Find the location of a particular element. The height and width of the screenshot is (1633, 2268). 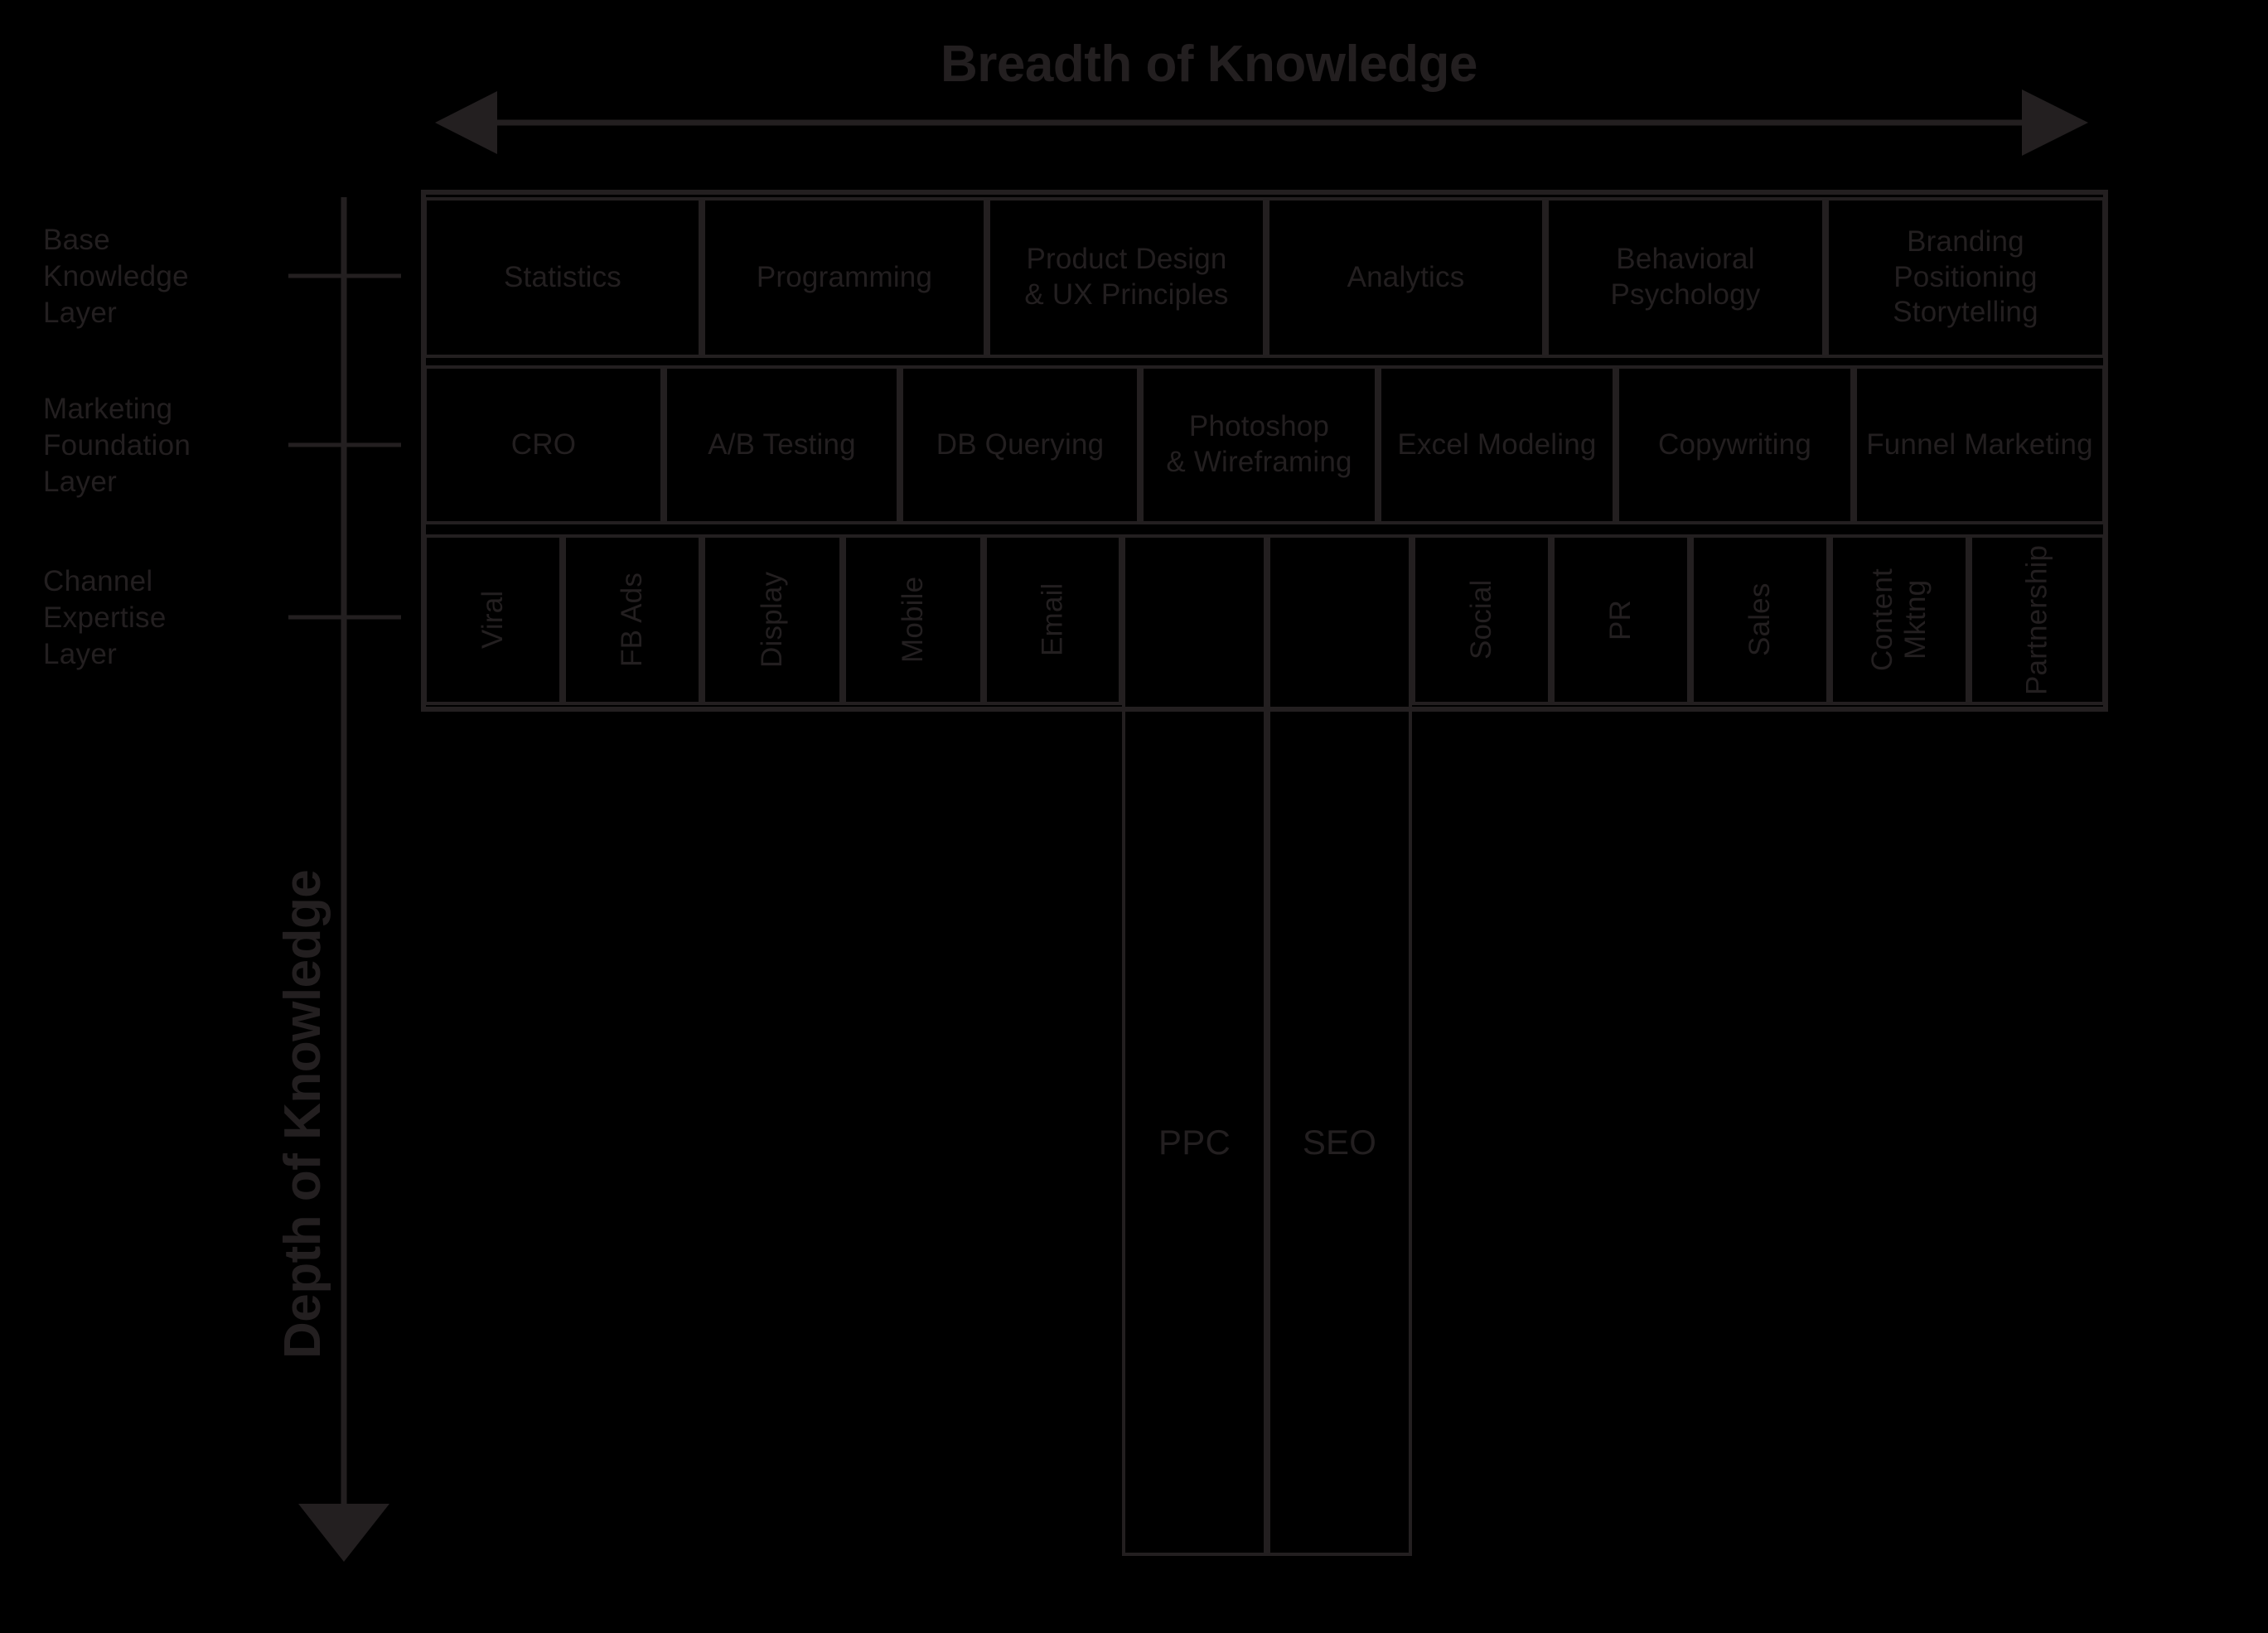

channel-cell-mobile: Mobile is located at coordinates (914, 619).